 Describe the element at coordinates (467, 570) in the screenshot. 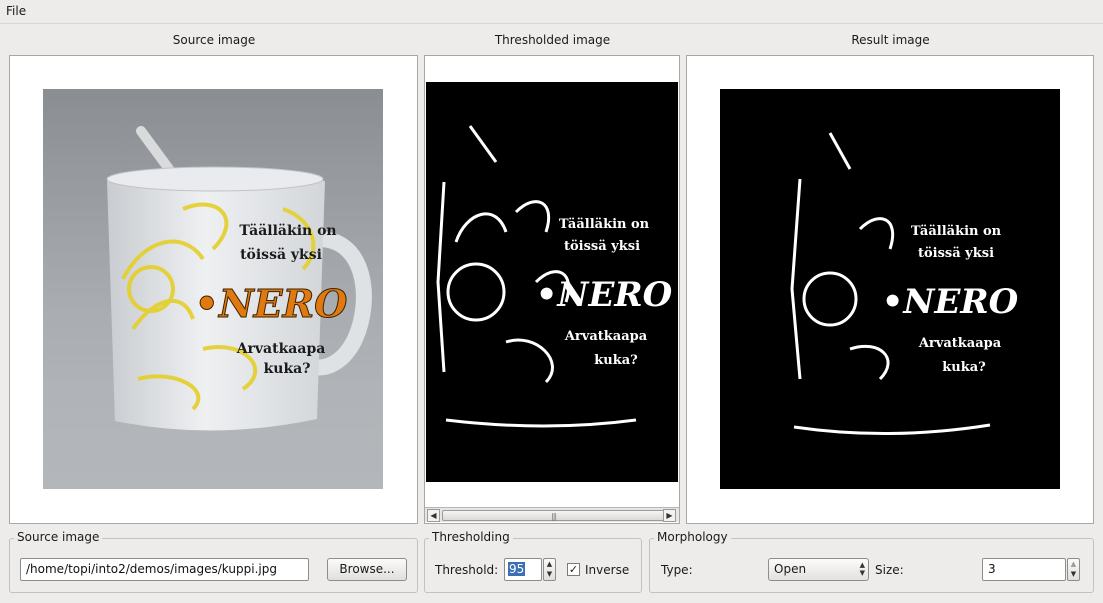

I see `threshold-label: Threshold:` at that location.